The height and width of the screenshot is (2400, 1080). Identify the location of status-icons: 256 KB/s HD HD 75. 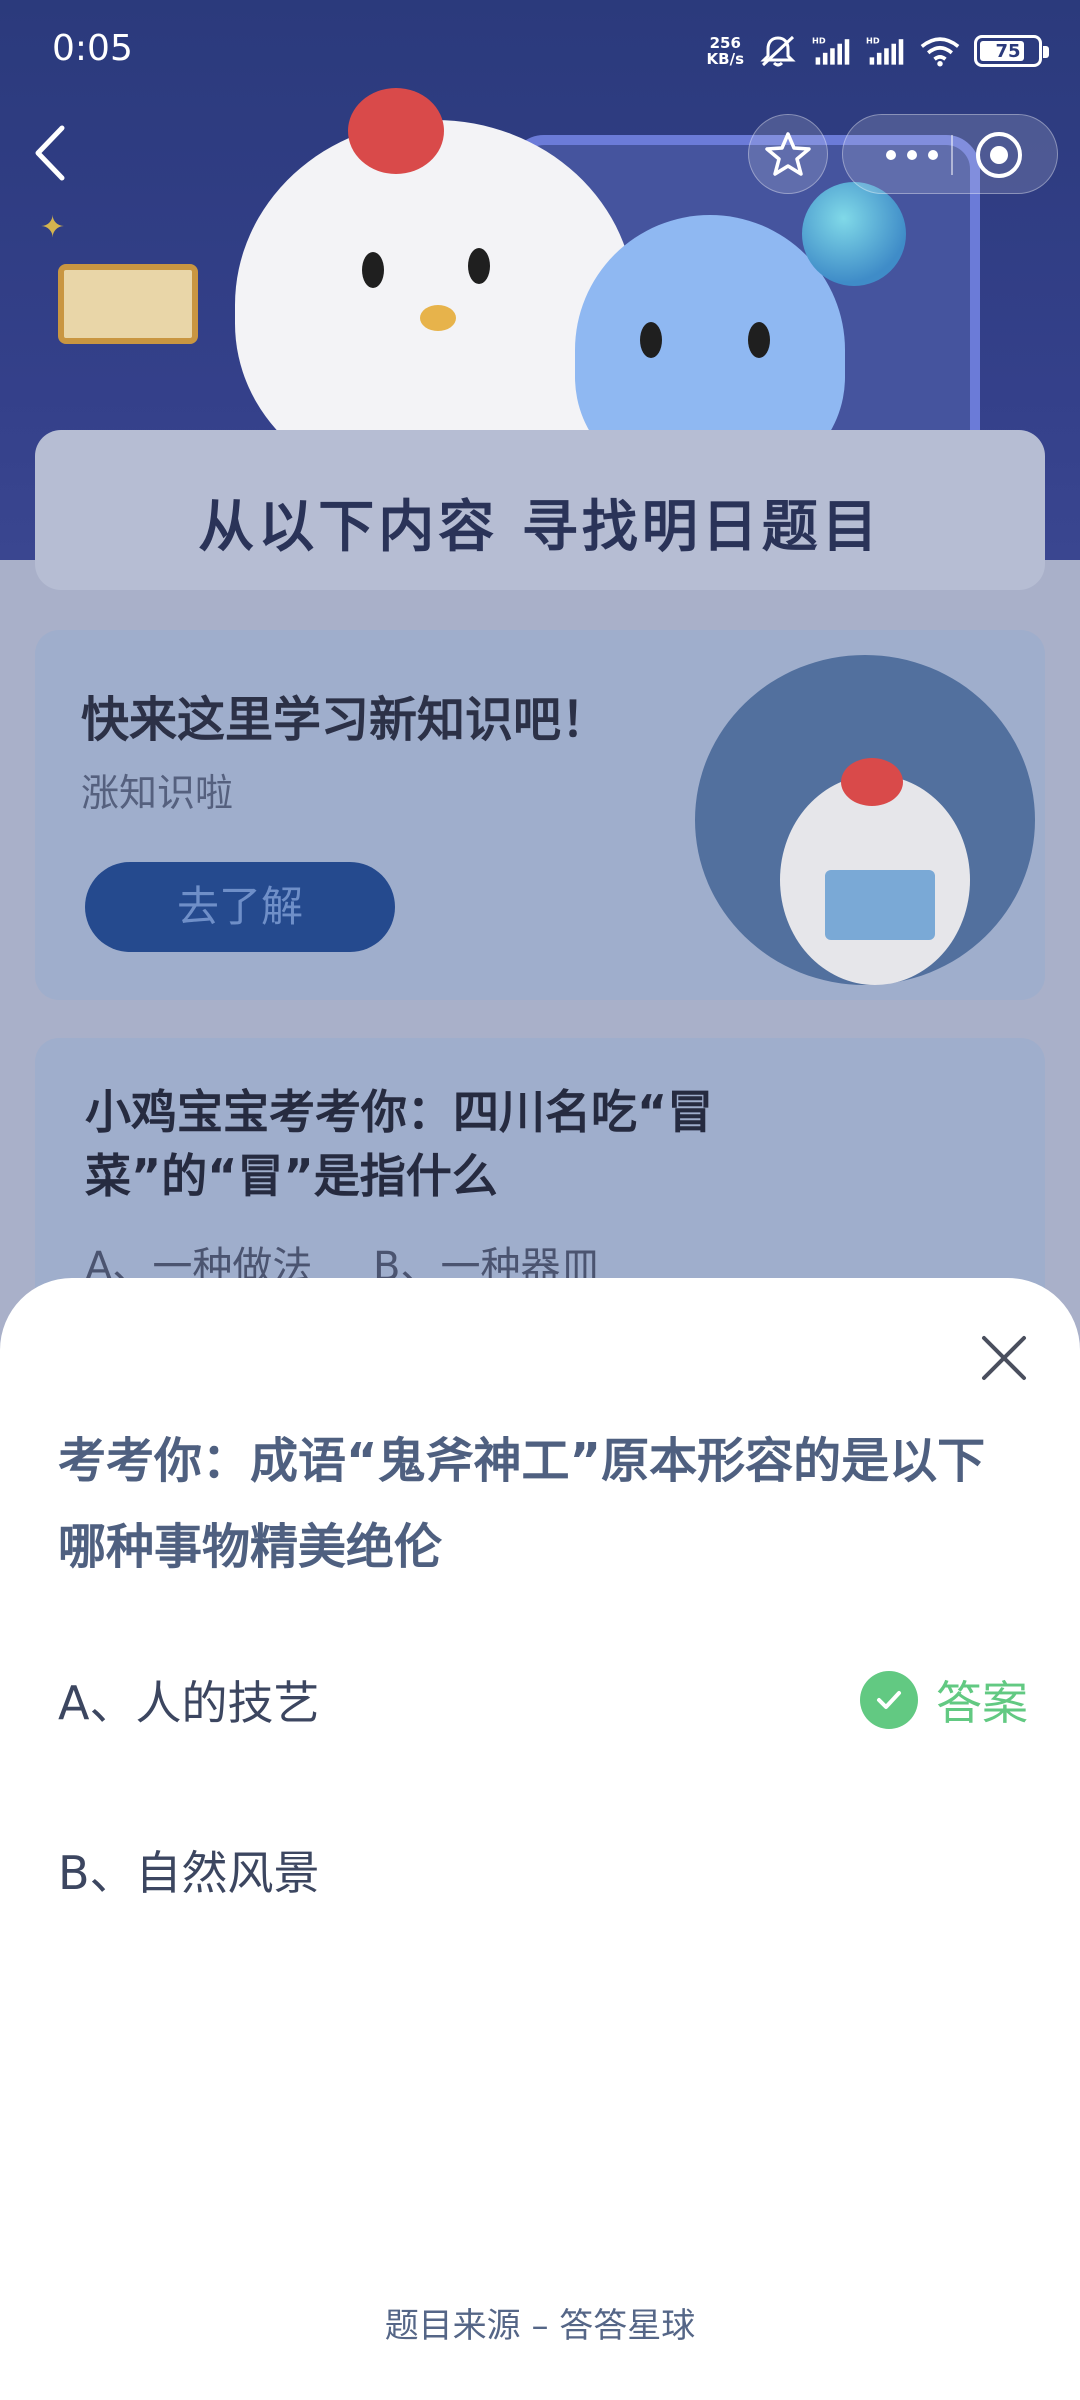
(878, 51).